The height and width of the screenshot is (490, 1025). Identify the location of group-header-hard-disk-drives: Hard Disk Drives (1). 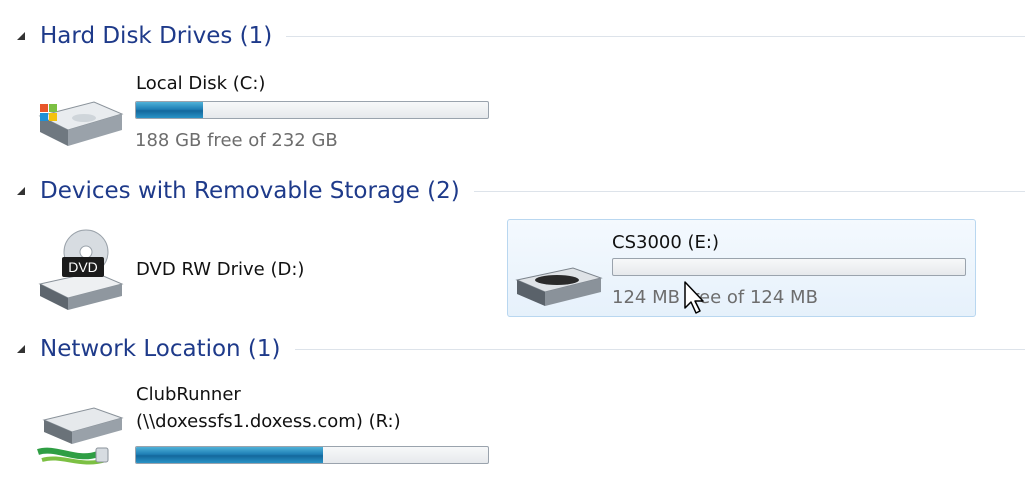
(519, 36).